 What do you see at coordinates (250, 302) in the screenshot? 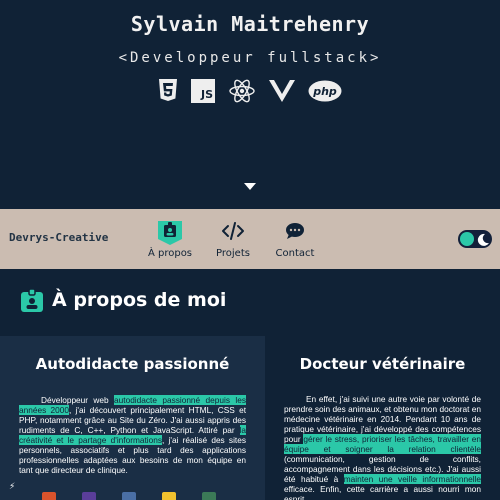
I see `about-section-header: À propos de moi` at bounding box center [250, 302].